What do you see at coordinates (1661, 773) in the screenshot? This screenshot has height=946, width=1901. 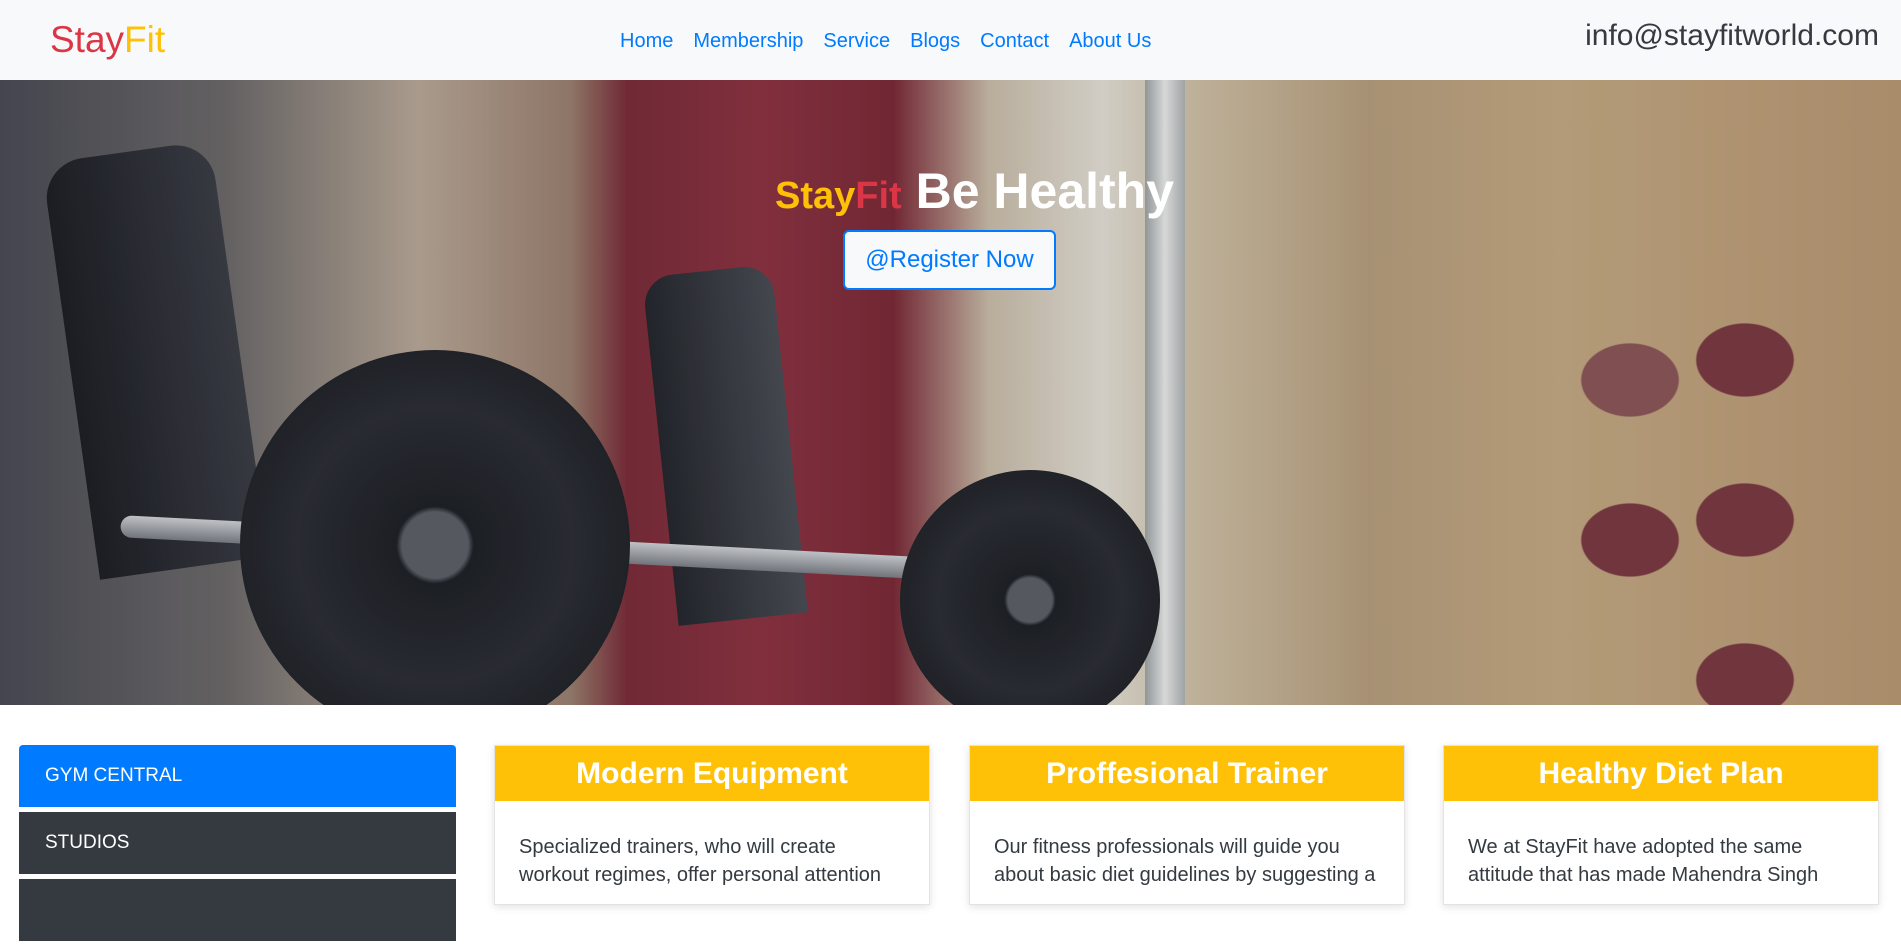 I see `card-title: Healthy Diet Plan` at bounding box center [1661, 773].